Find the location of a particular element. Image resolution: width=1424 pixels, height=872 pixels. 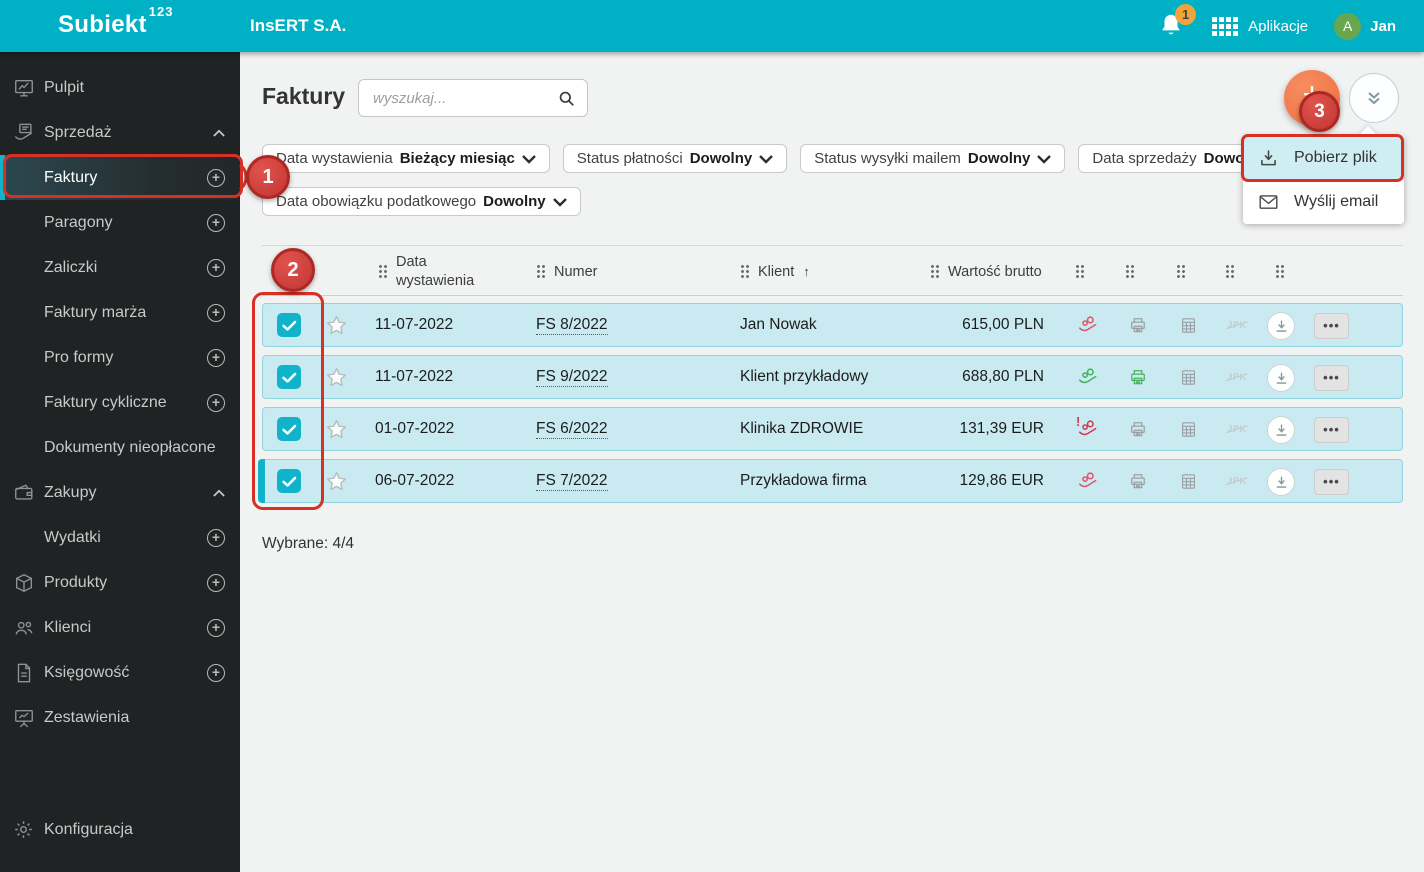

bulk-actions-button is located at coordinates (1374, 98).